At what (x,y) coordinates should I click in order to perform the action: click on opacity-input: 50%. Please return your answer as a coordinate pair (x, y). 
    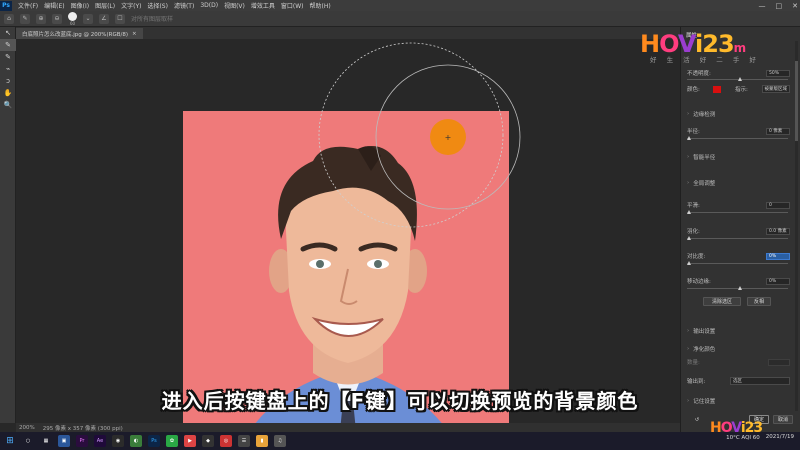
    Looking at the image, I should click on (778, 73).